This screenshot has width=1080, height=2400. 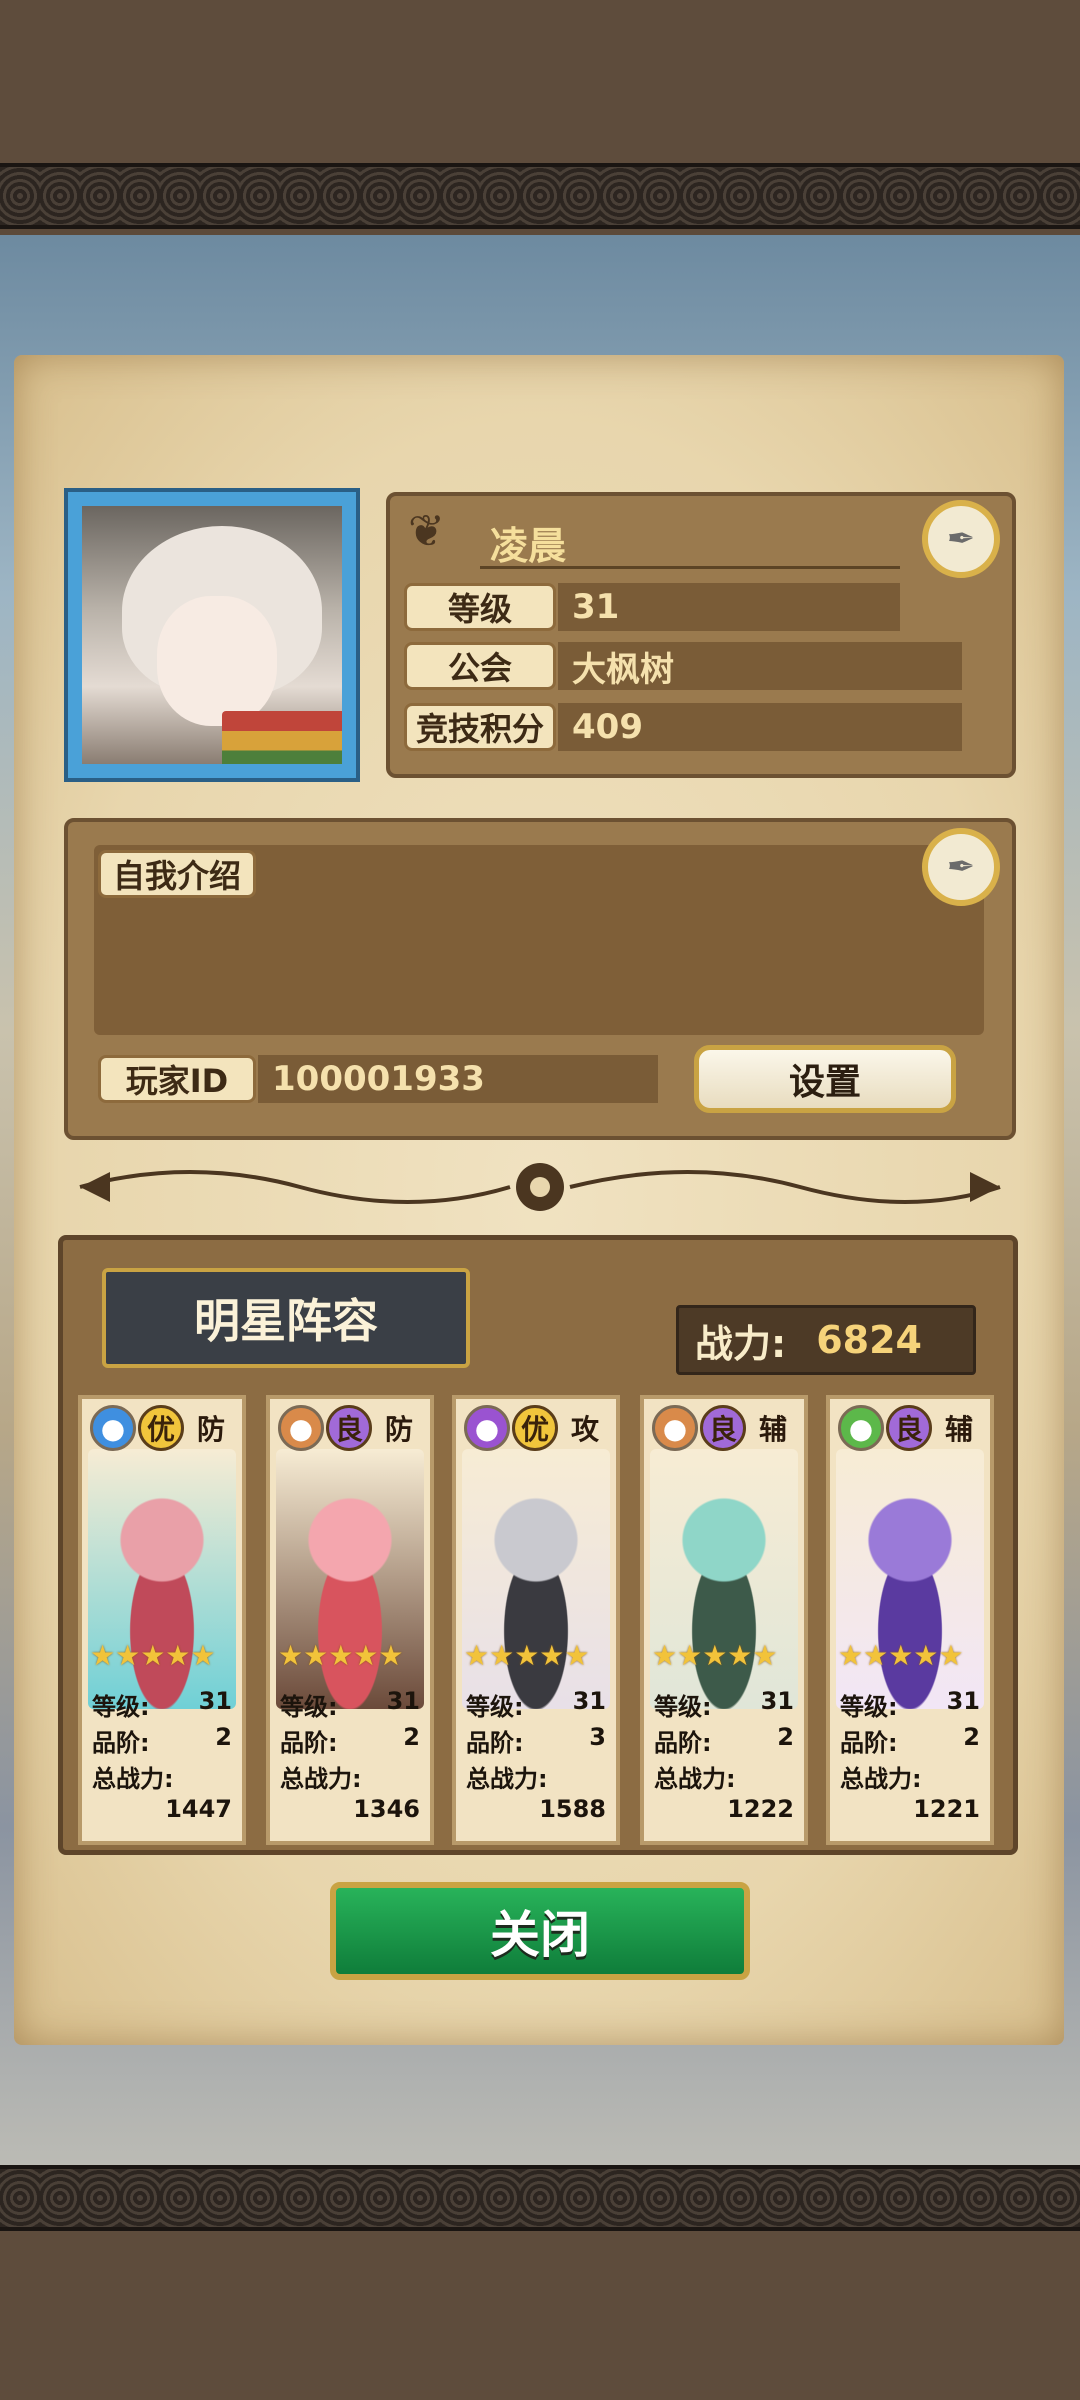 I want to click on settings-button: 设置, so click(x=825, y=1079).